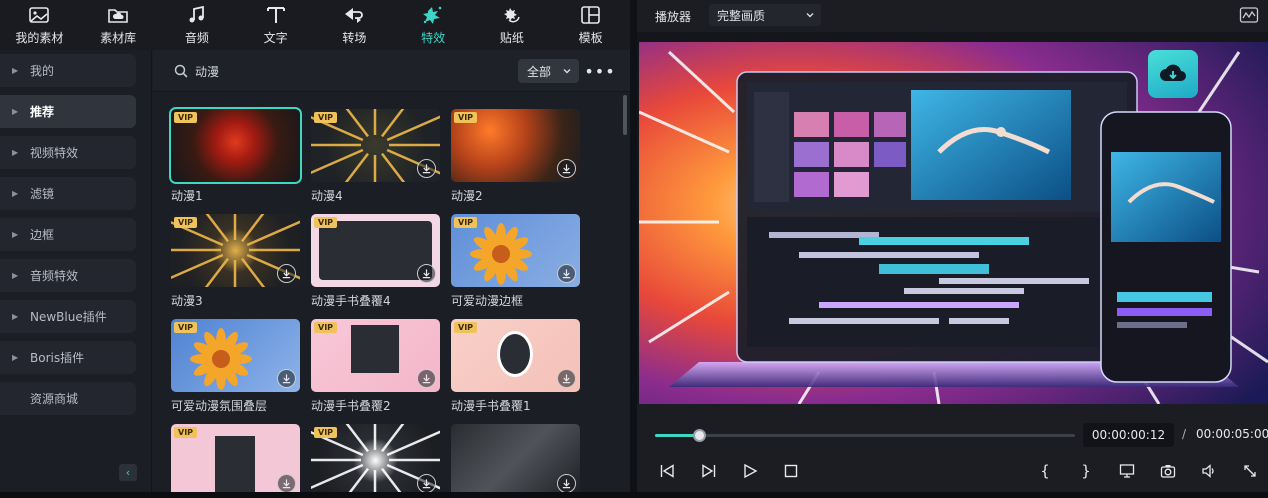  Describe the element at coordinates (354, 15) in the screenshot. I see `transition-icon` at that location.